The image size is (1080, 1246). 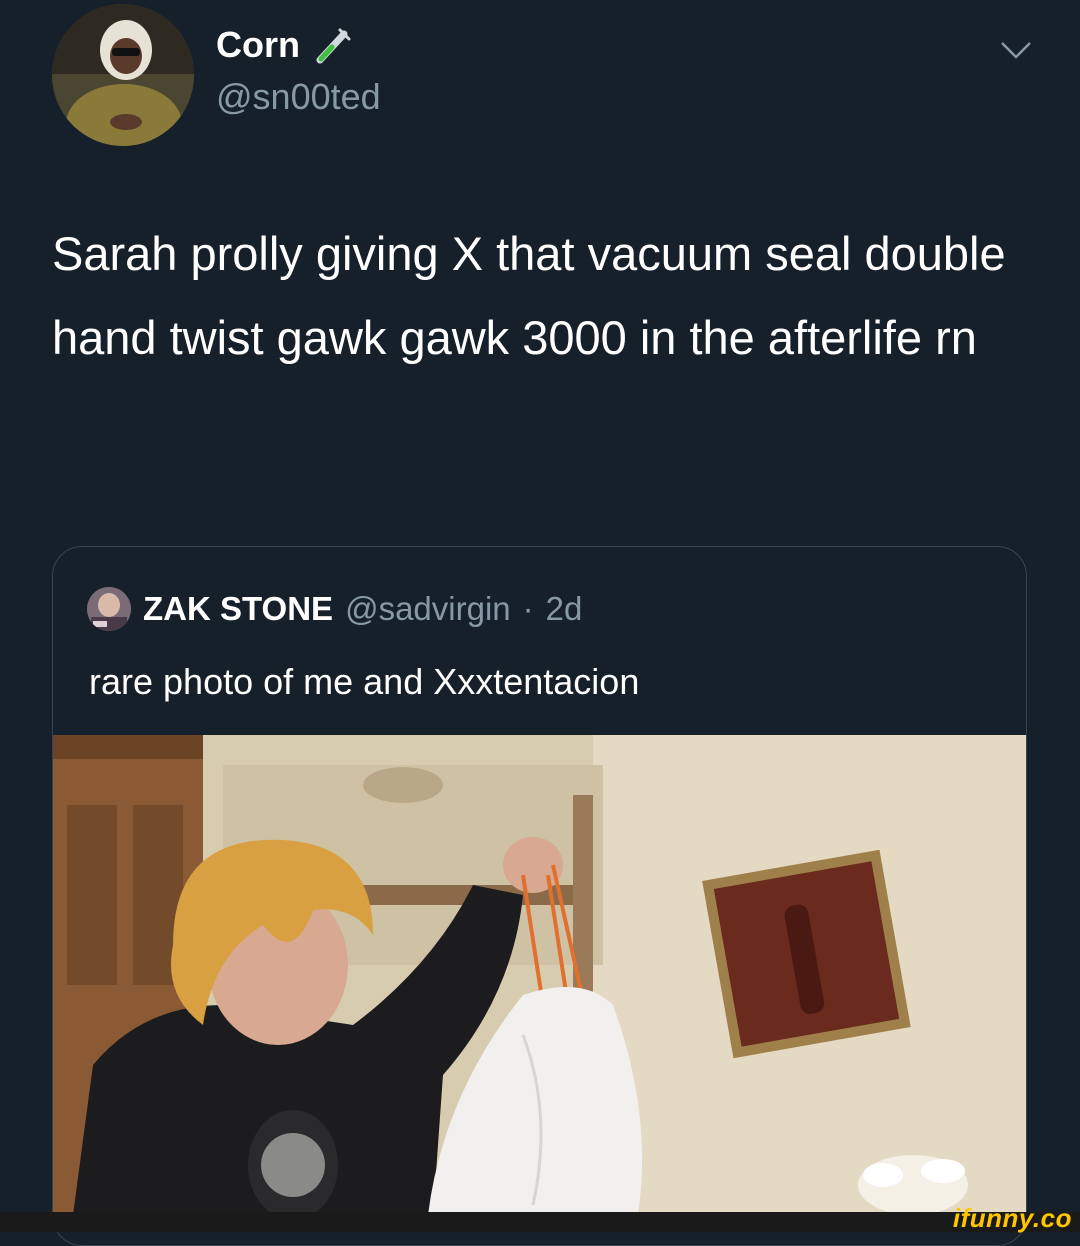 I want to click on quoted-author-handle: @sadvirgin, so click(x=428, y=609).